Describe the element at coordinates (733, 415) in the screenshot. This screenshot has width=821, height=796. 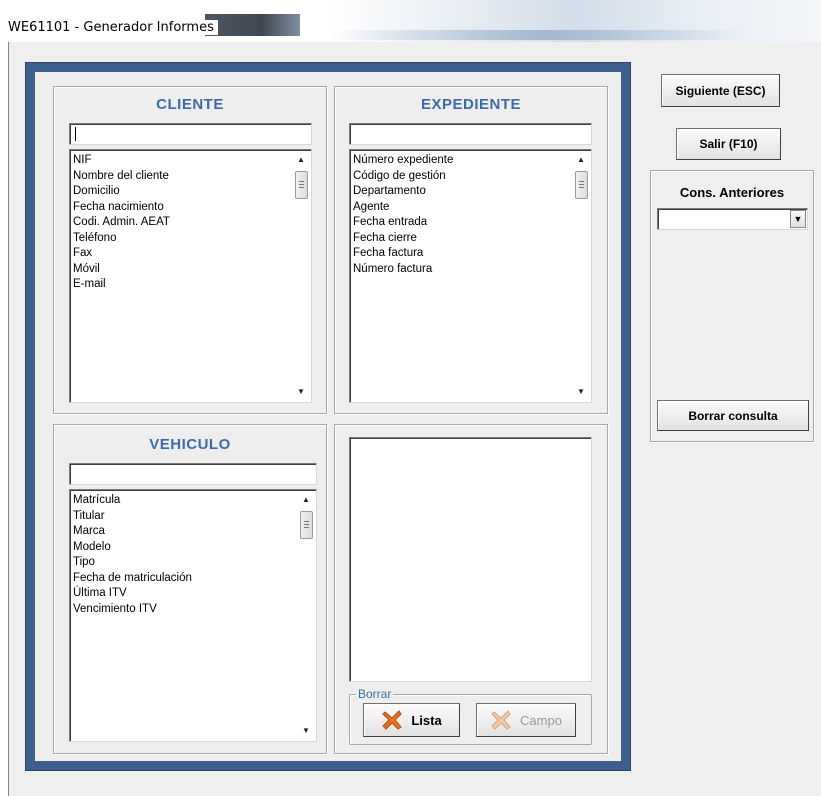
I see `borrar-consulta-button: Borrar consulta` at that location.